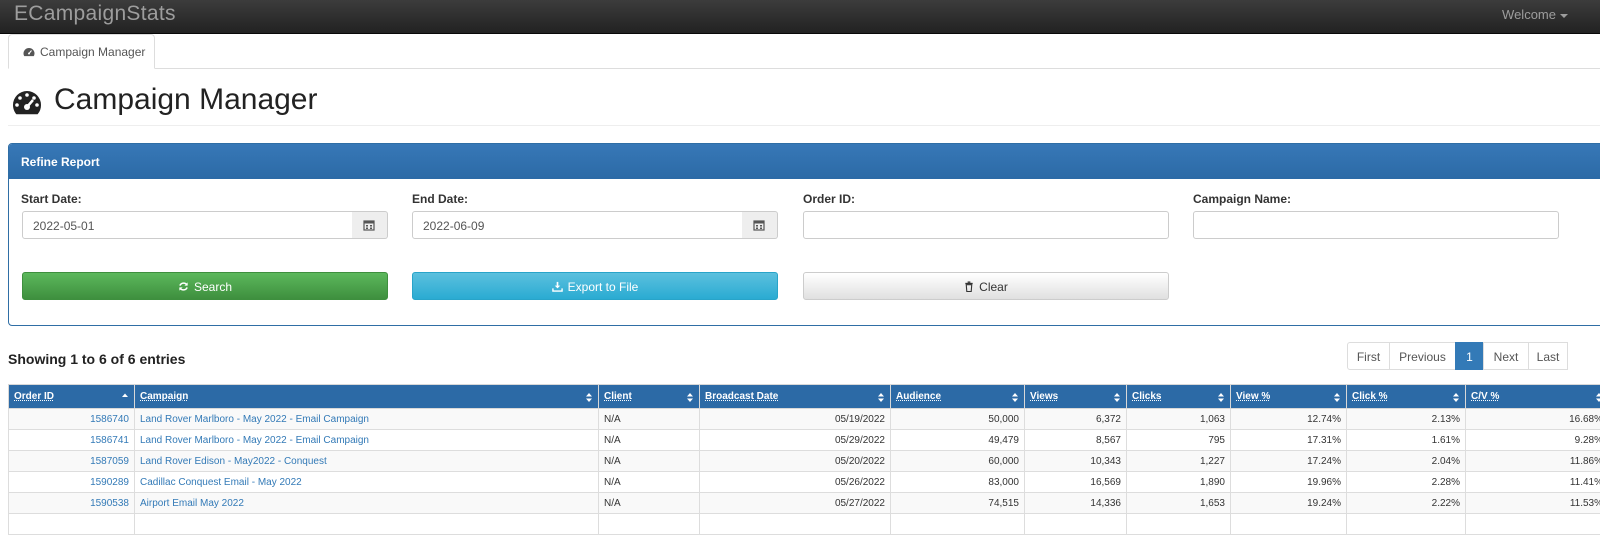 This screenshot has width=1600, height=535. What do you see at coordinates (367, 503) in the screenshot?
I see `campaign-link: Airport Email May 2022` at bounding box center [367, 503].